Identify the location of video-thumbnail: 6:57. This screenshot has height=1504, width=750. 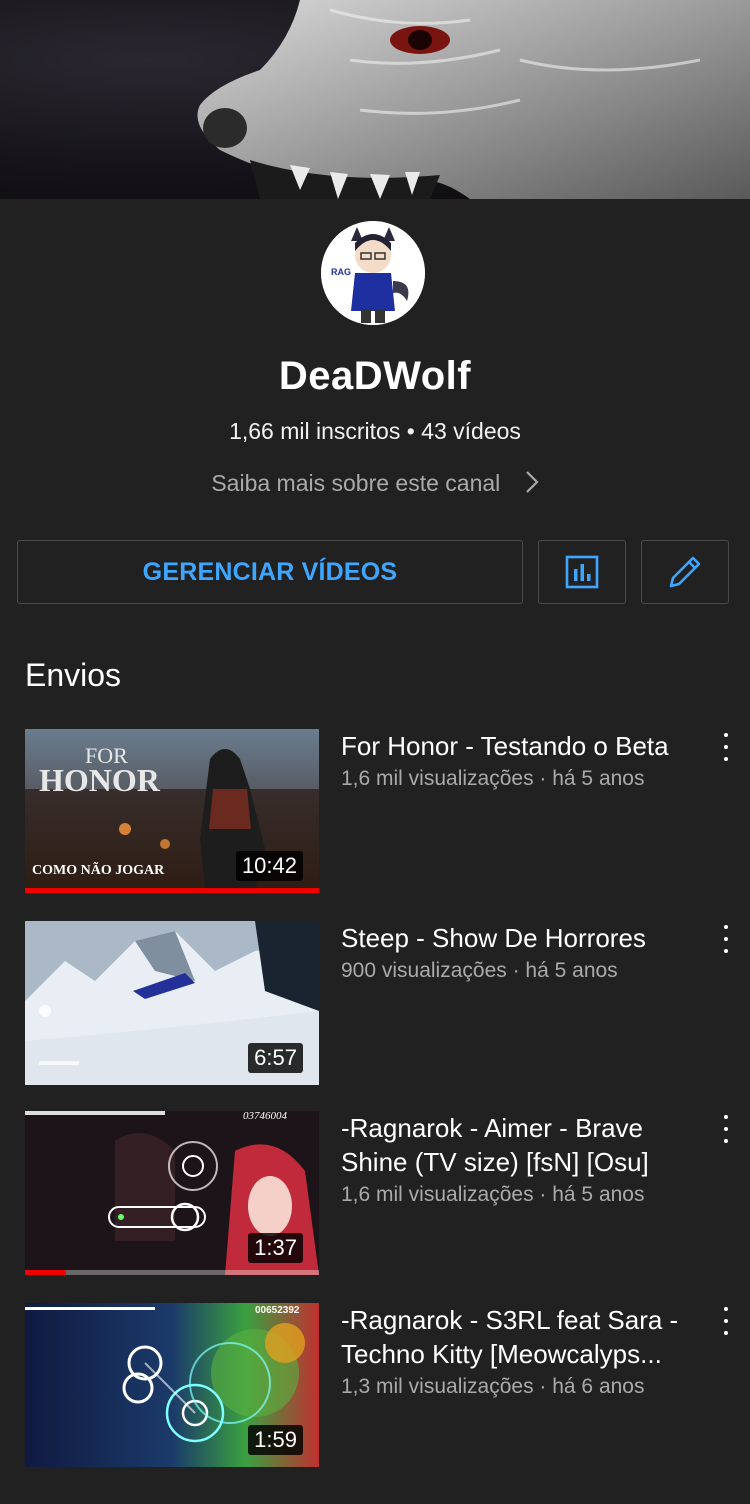
(172, 1003).